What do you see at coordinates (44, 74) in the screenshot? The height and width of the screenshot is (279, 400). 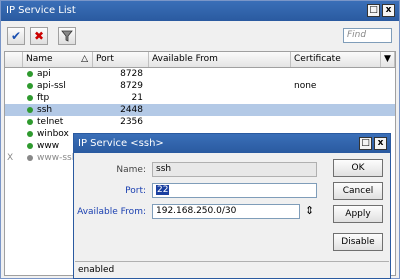 I see `row-name: api` at bounding box center [44, 74].